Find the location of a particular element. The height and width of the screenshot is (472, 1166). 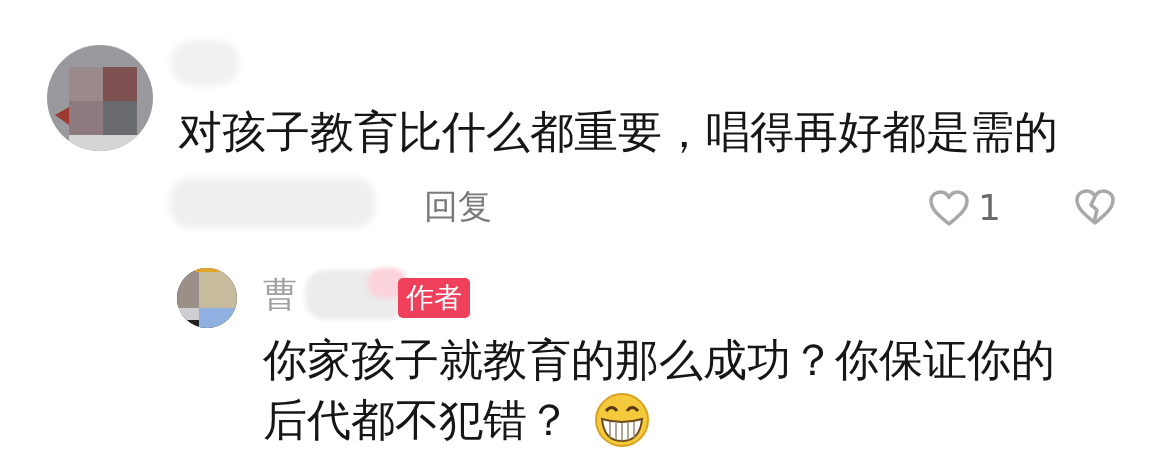

like-count: 1 is located at coordinates (989, 208).